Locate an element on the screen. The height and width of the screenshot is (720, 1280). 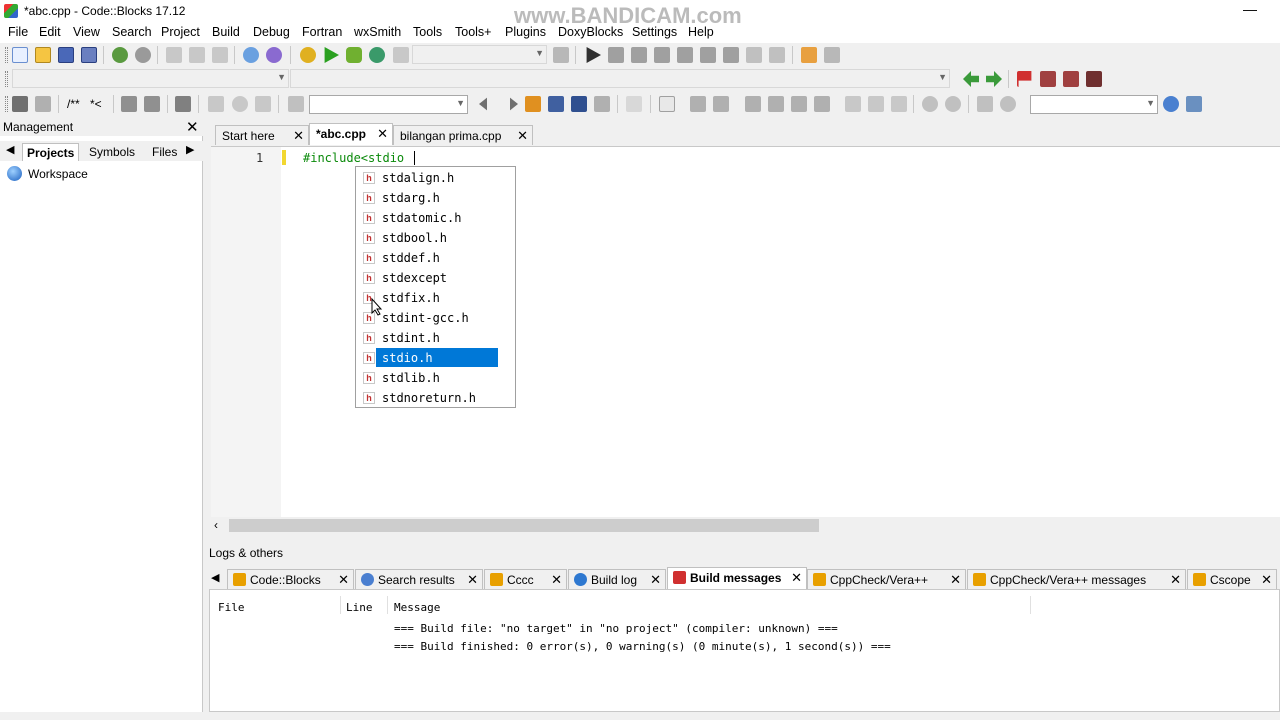
run-to-cursor-icon is located at coordinates (616, 55).